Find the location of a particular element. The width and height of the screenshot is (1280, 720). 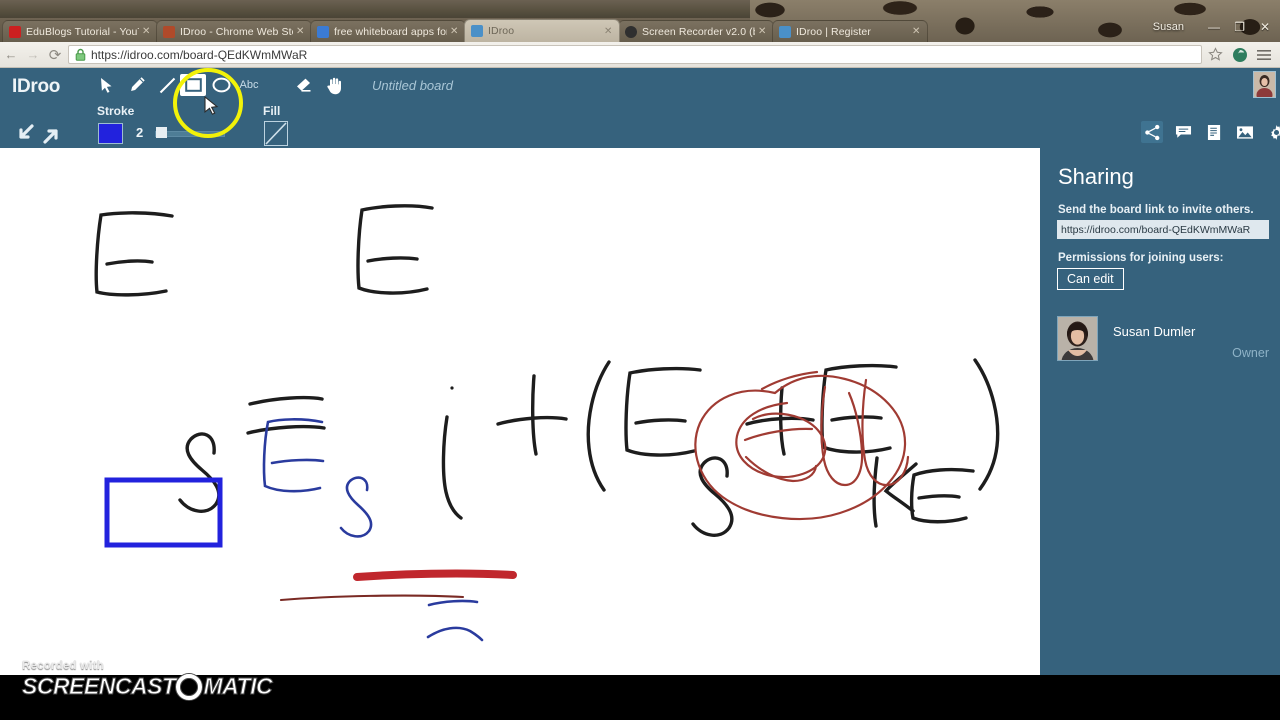

browser-tab: IDroo | Register ✕ is located at coordinates (850, 31).